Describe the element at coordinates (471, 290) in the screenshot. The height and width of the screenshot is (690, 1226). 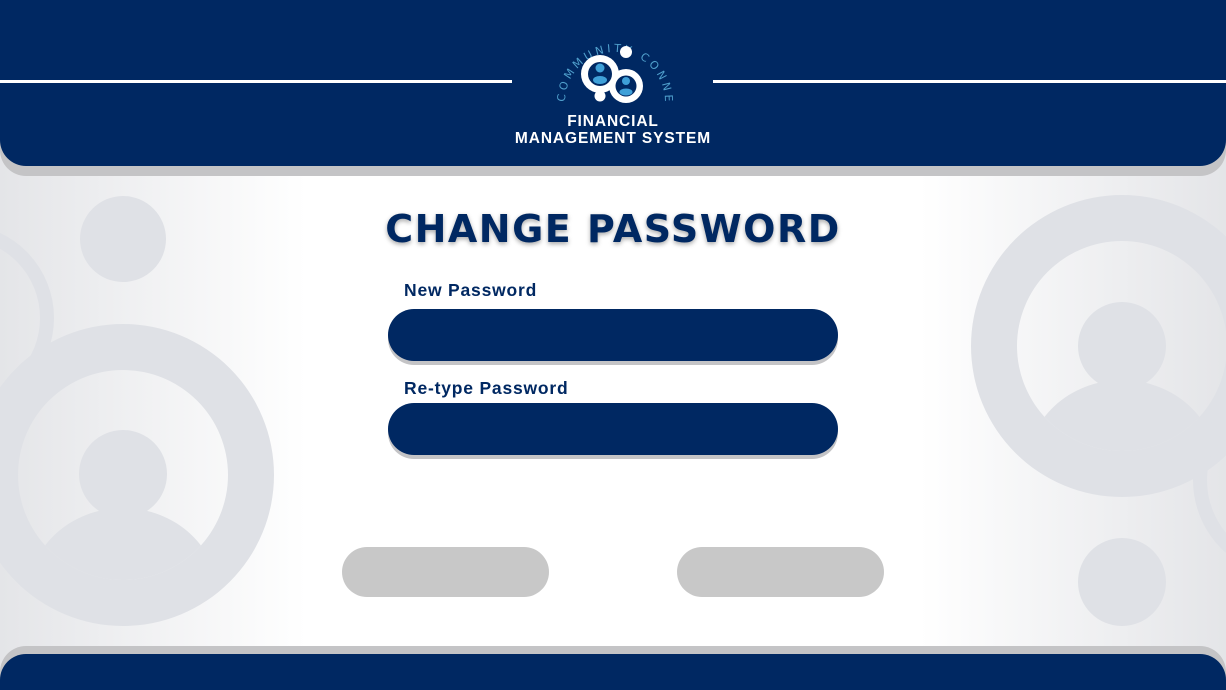
I see `new-password-label: New Password` at that location.